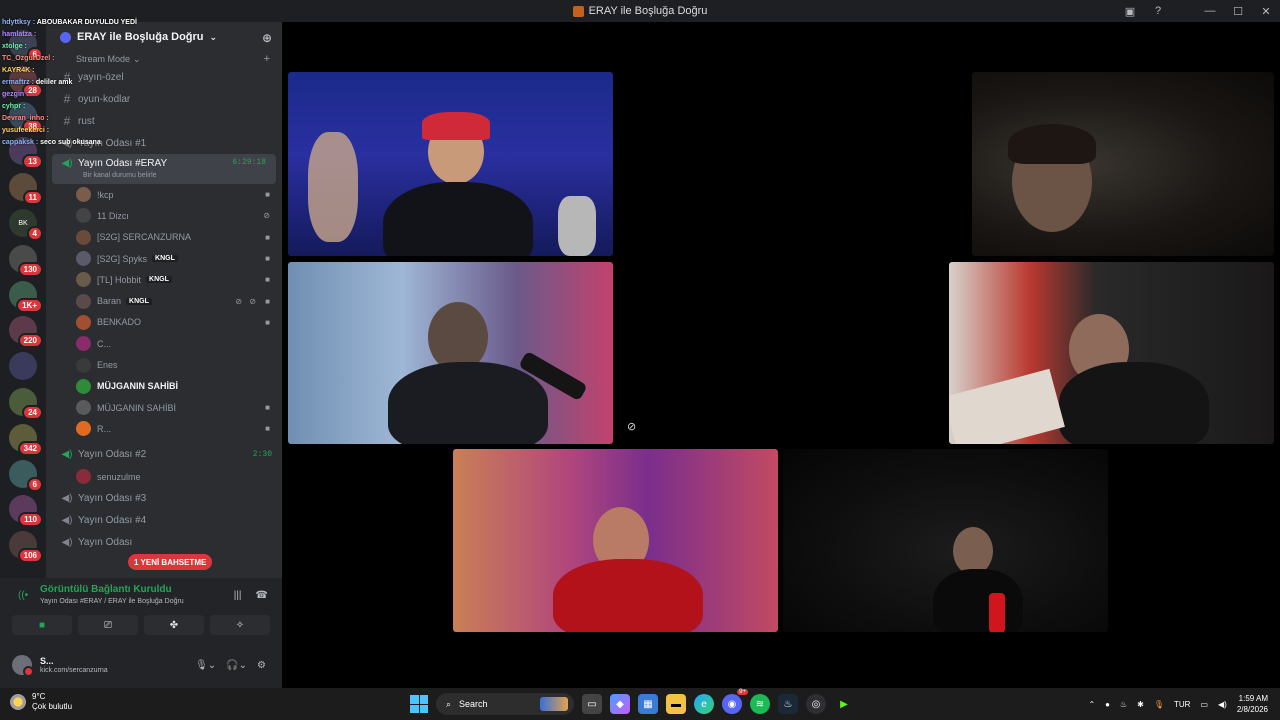  I want to click on server-icon: 220, so click(26, 332).